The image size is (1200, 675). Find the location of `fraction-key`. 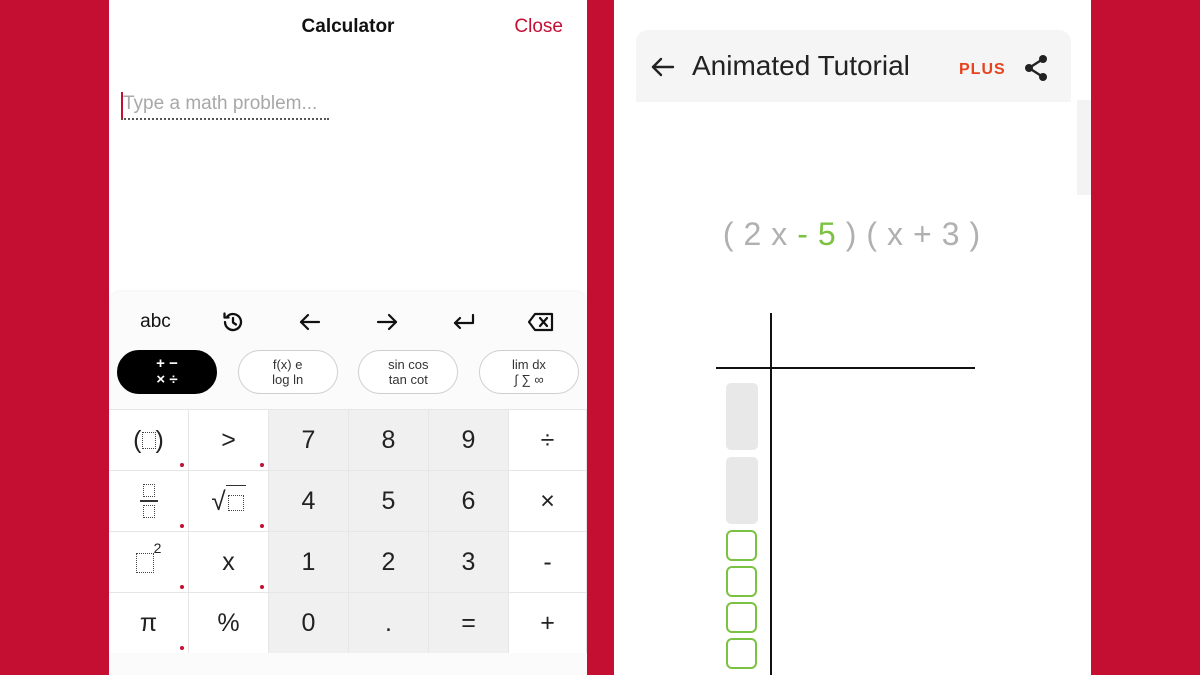

fraction-key is located at coordinates (149, 500).